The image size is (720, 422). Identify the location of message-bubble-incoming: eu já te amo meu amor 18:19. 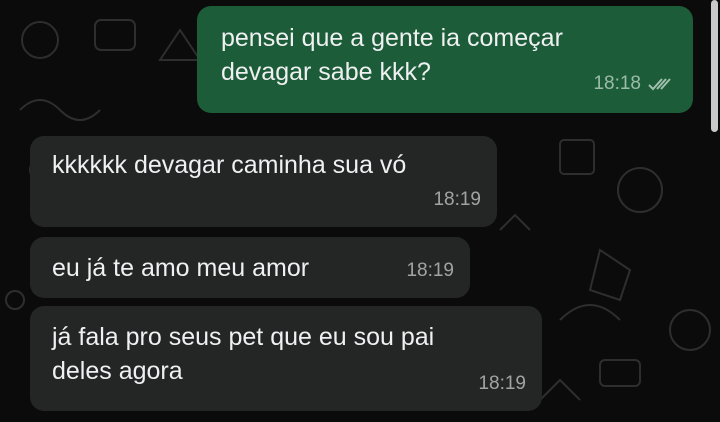
(250, 267).